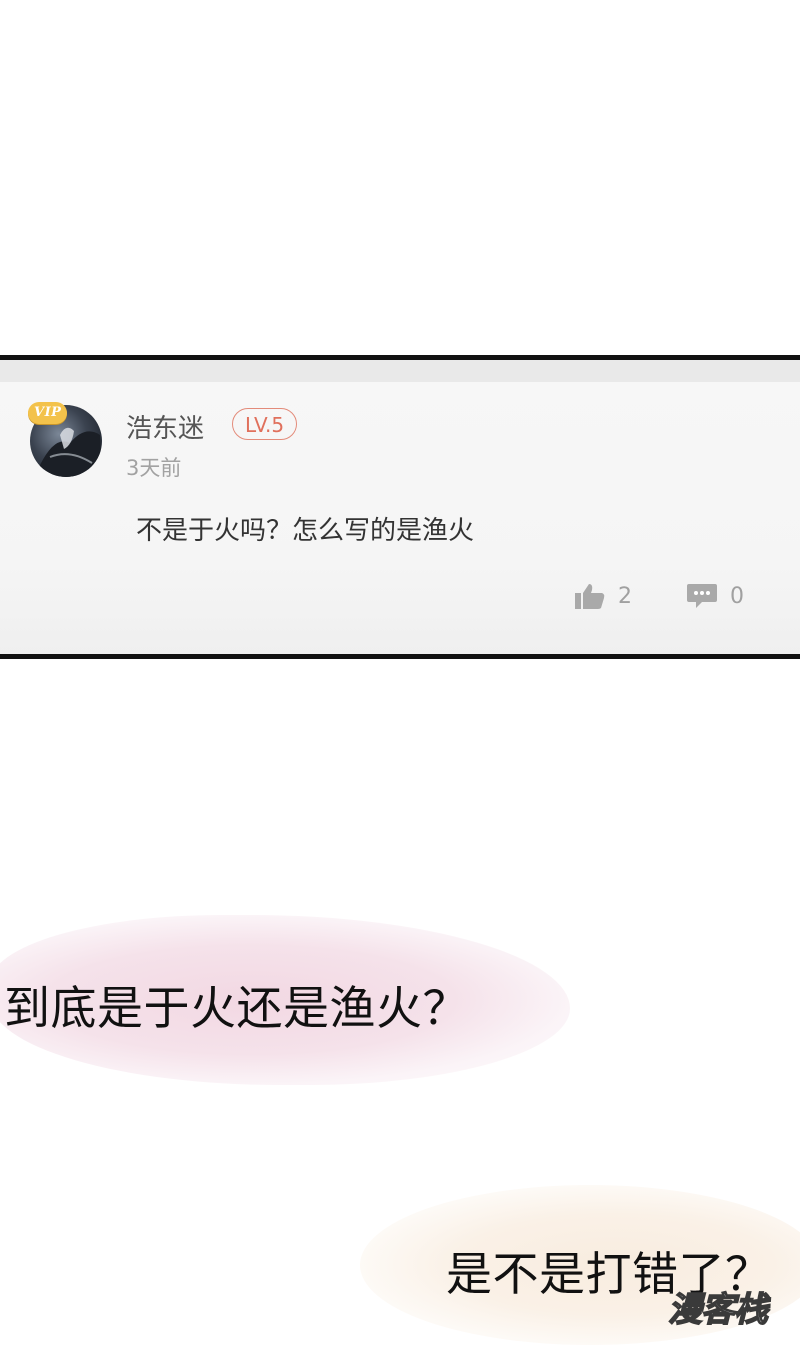 The width and height of the screenshot is (800, 1345). I want to click on username: 浩东迷, so click(165, 426).